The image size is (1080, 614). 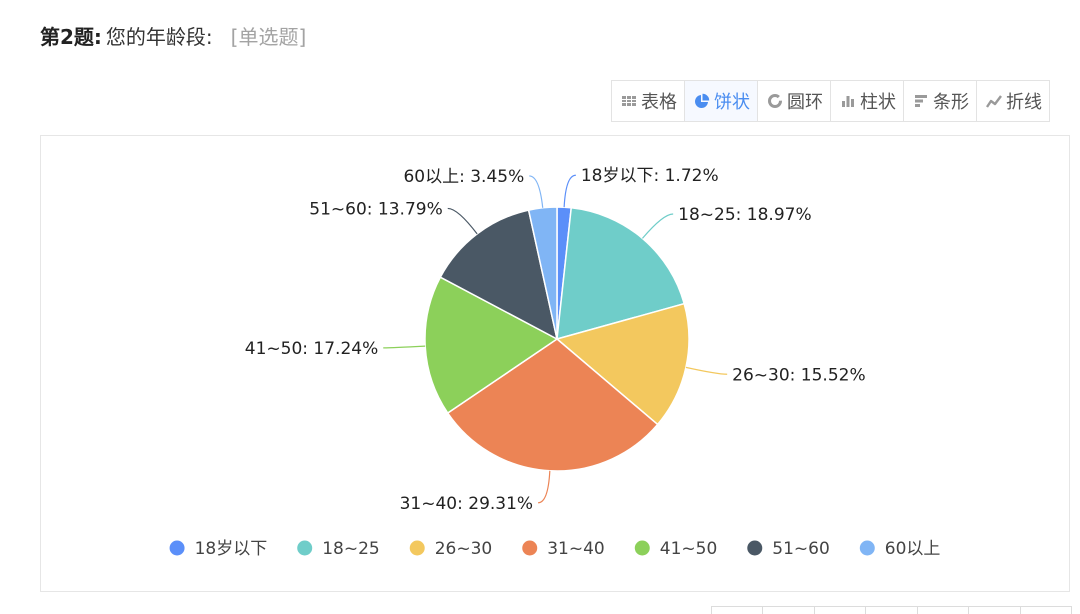 What do you see at coordinates (463, 177) in the screenshot?
I see `pie-data-label: 60以上: 3.45%` at bounding box center [463, 177].